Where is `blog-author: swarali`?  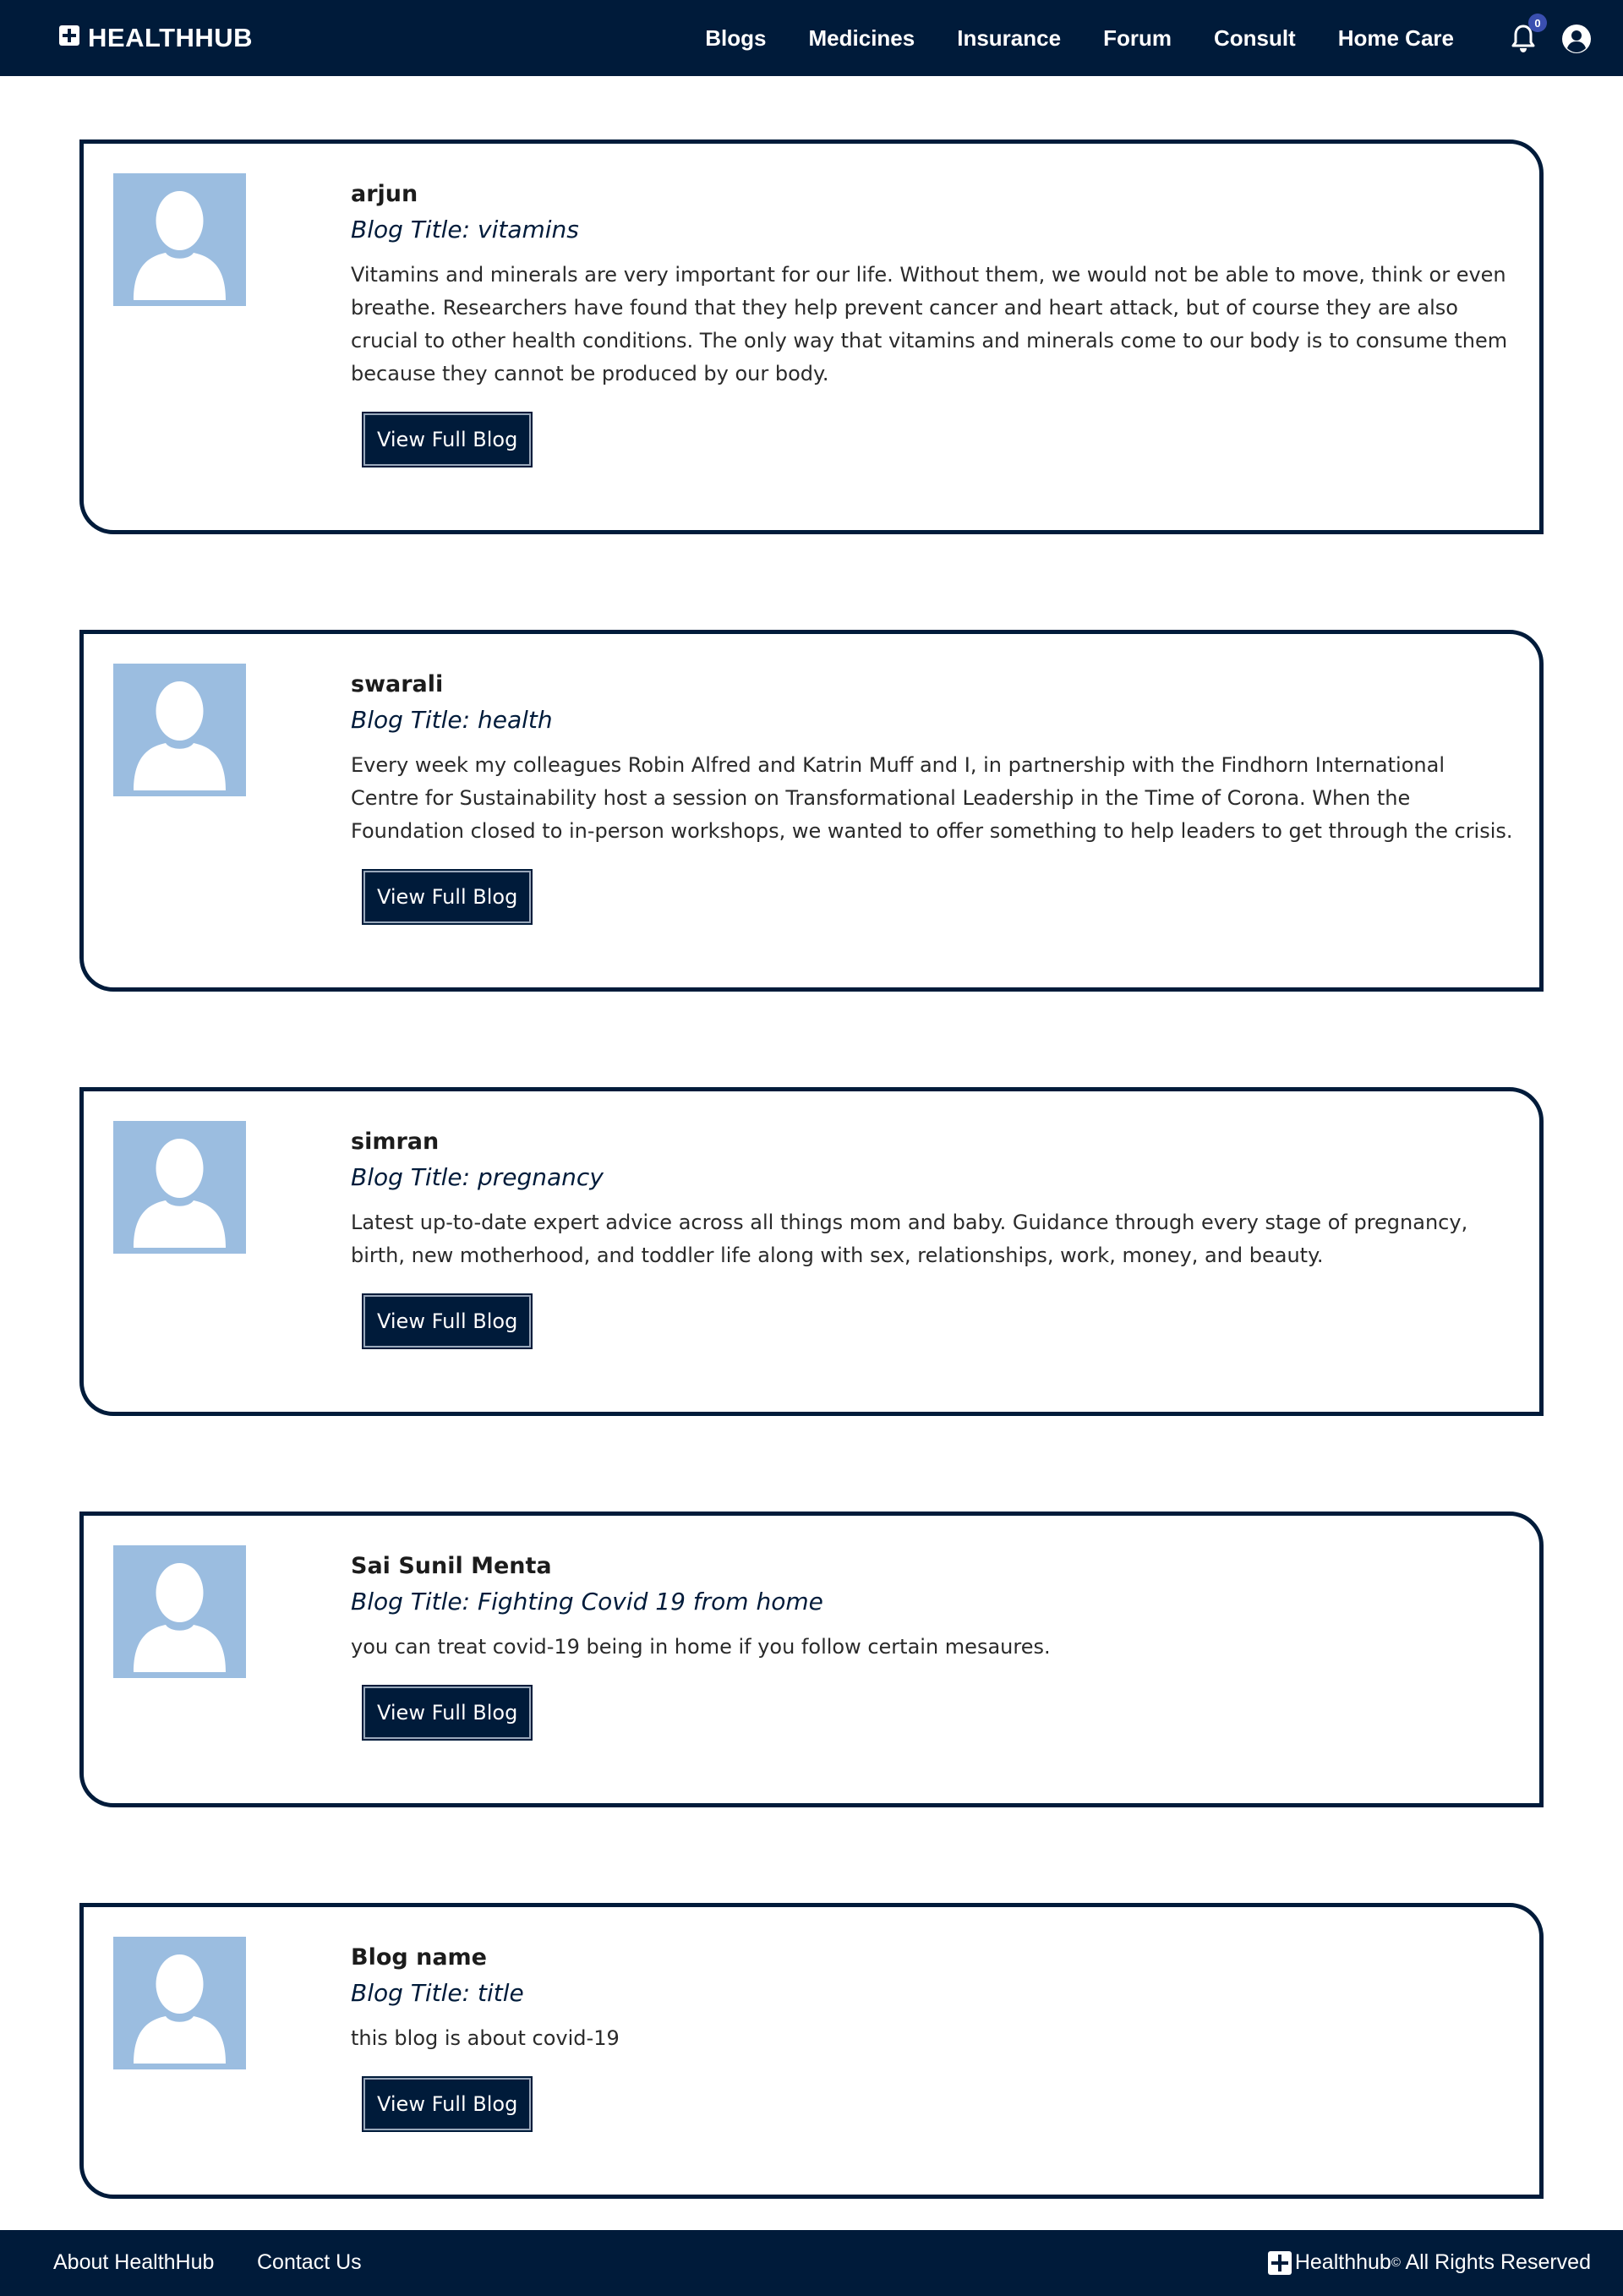 blog-author: swarali is located at coordinates (398, 684).